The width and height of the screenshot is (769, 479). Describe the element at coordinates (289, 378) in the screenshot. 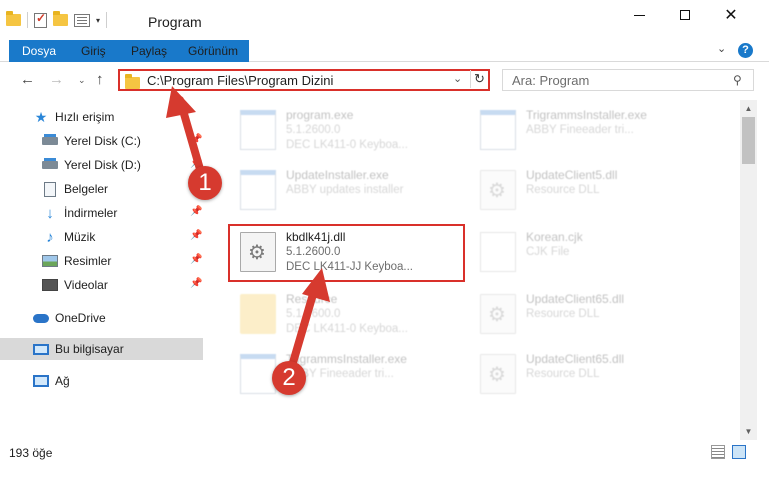

I see `step-badge-2: 2` at that location.